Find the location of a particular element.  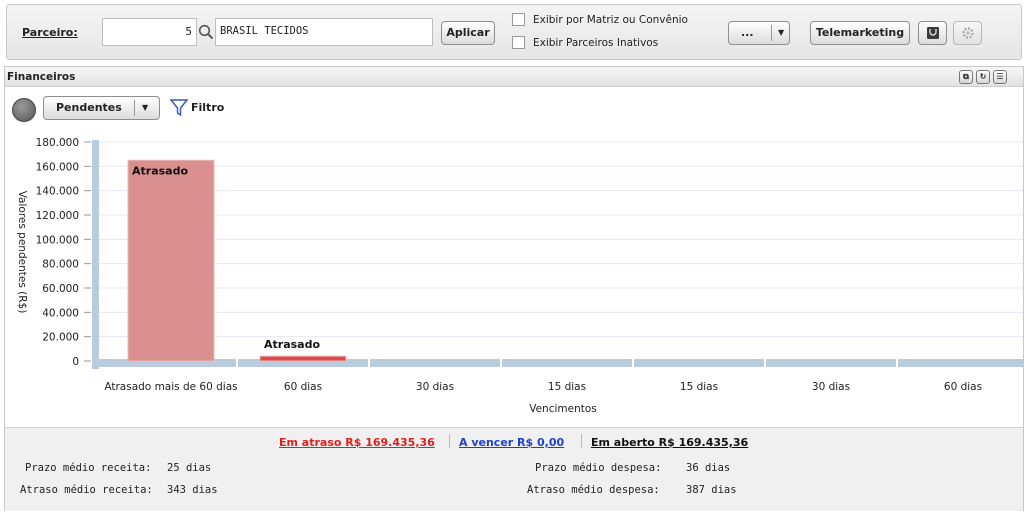

y-tick-label: 180.000 is located at coordinates (57, 143).